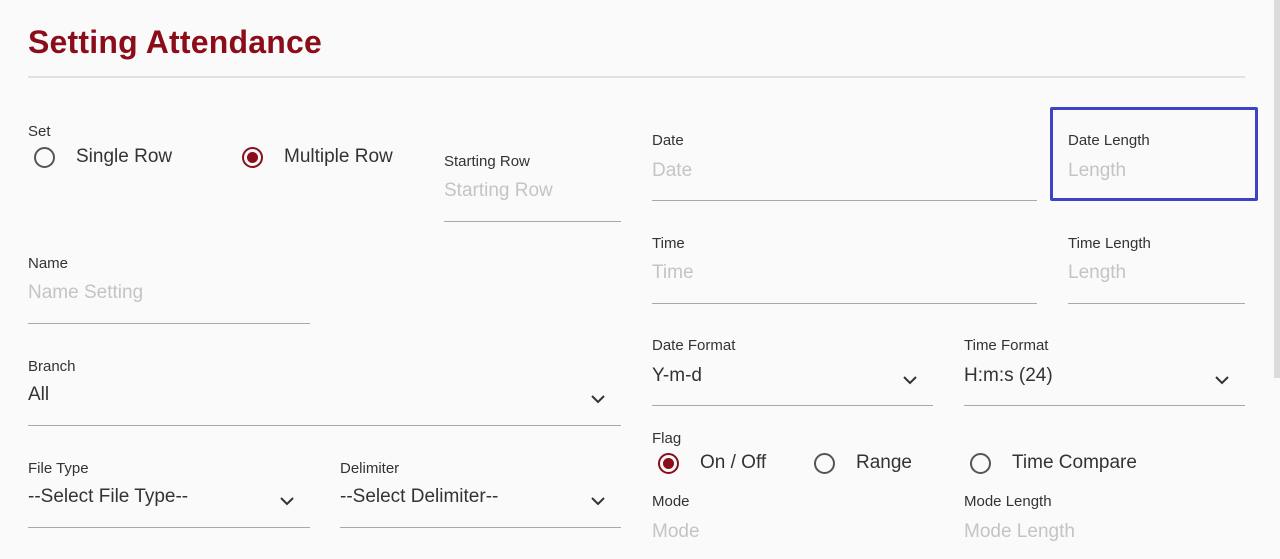  Describe the element at coordinates (844, 171) in the screenshot. I see `date-input` at that location.